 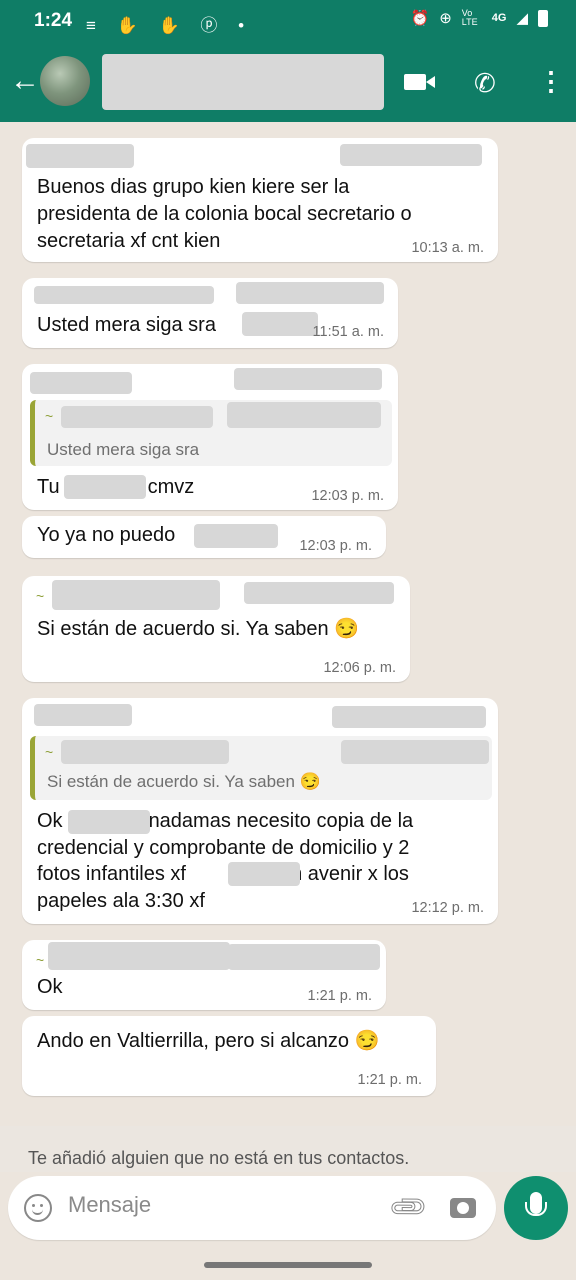 I want to click on status-icons: ⏰ ⊕ Vo LTE 4G ◢, so click(x=479, y=17).